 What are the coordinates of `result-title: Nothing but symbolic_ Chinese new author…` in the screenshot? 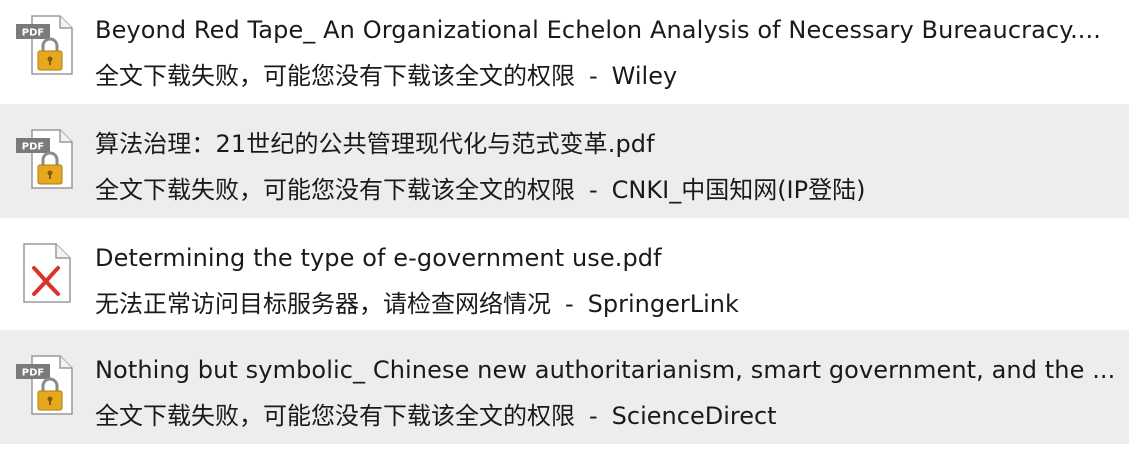 It's located at (605, 370).